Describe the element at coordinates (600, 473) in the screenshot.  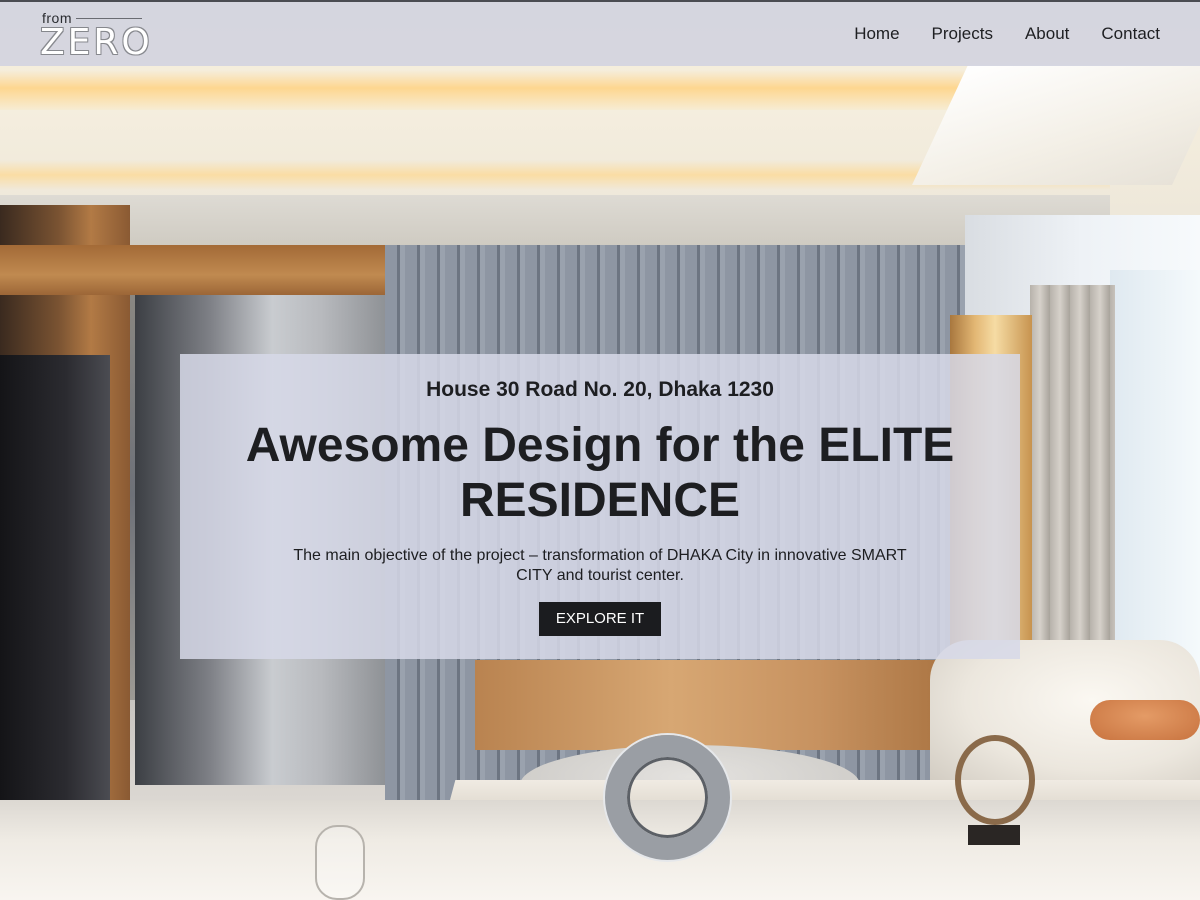
I see `hero-headline: Awesome Design for the ELITE RESIDENCE` at that location.